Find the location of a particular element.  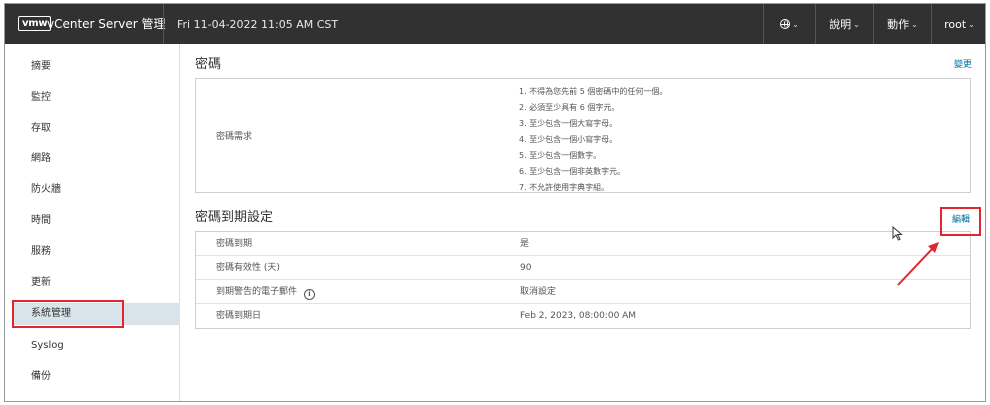

highlight-box-administration is located at coordinates (68, 314).